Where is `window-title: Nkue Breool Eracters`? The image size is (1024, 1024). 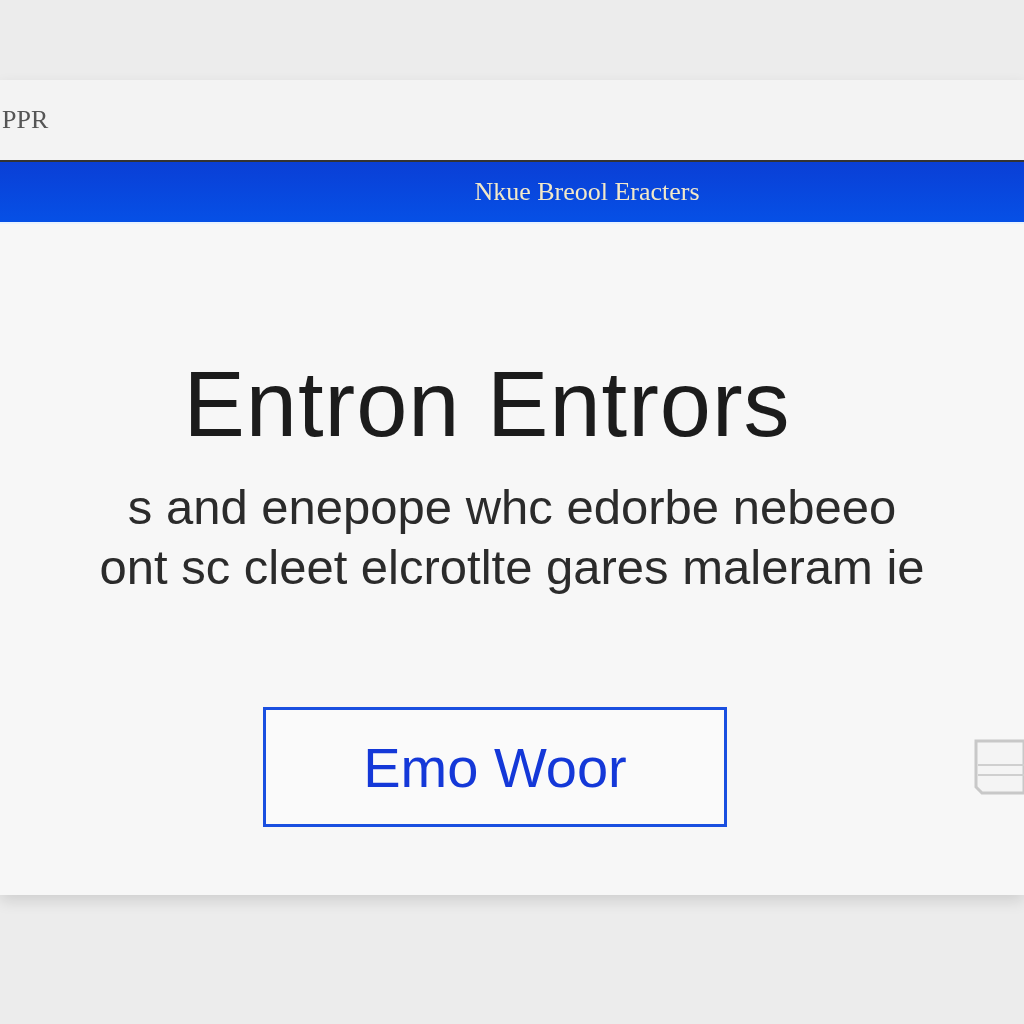
window-title: Nkue Breool Eracters is located at coordinates (587, 192).